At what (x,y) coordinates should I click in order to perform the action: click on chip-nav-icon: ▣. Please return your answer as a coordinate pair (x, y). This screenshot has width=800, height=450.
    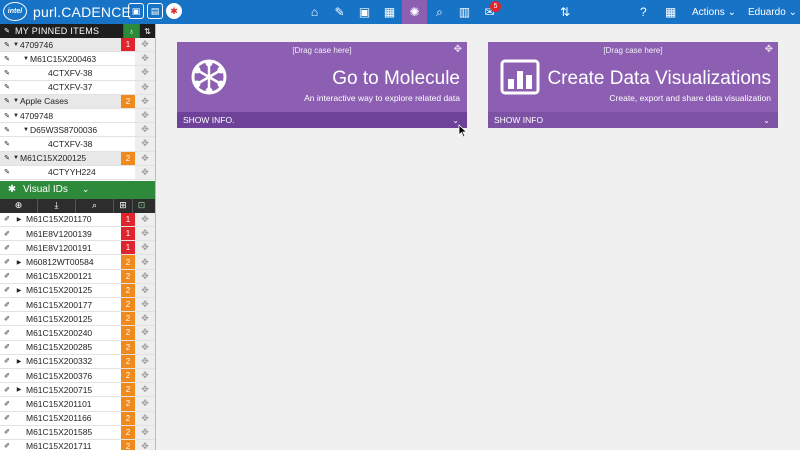
    Looking at the image, I should click on (364, 12).